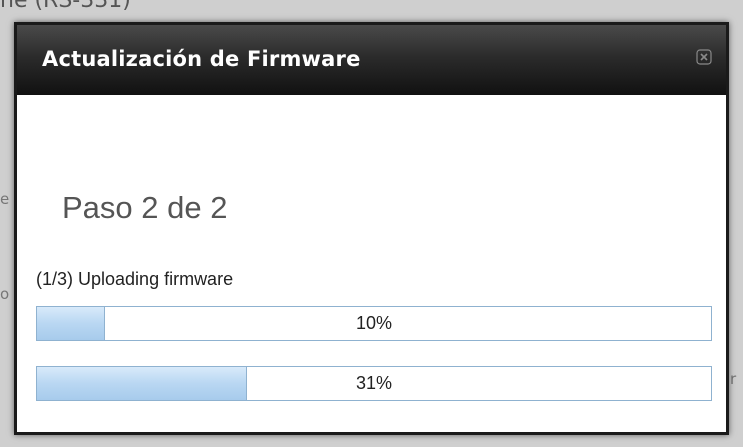  What do you see at coordinates (733, 379) in the screenshot?
I see `background-fragment: r` at bounding box center [733, 379].